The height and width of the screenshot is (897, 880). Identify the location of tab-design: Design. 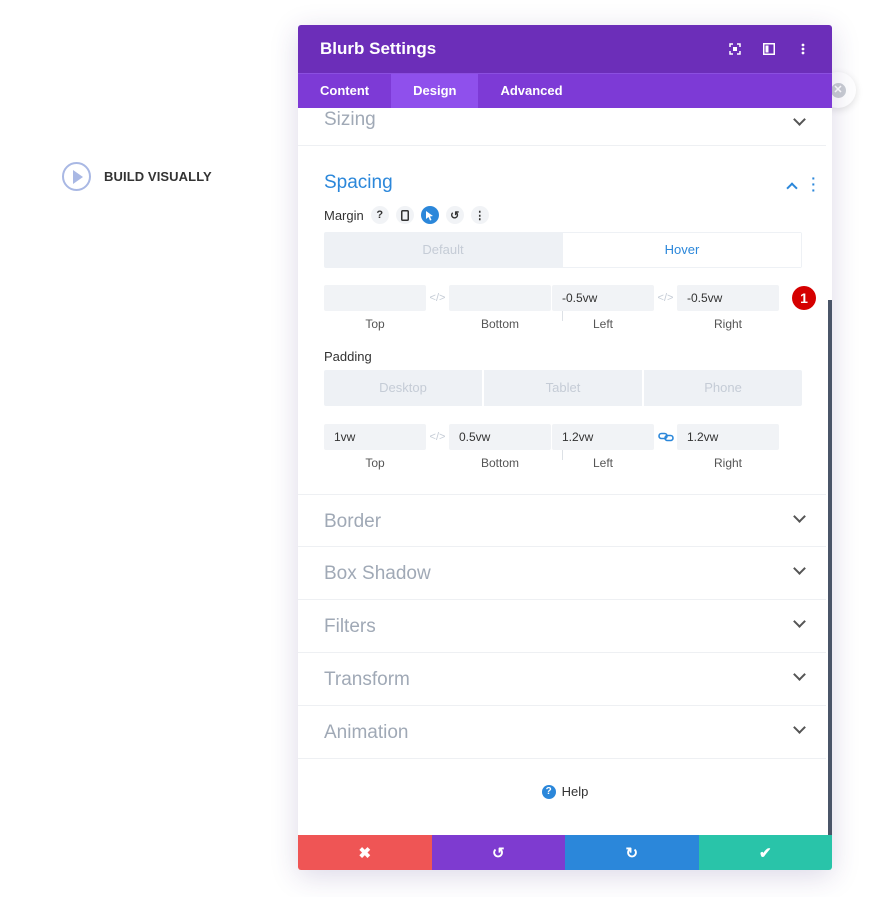
(435, 91).